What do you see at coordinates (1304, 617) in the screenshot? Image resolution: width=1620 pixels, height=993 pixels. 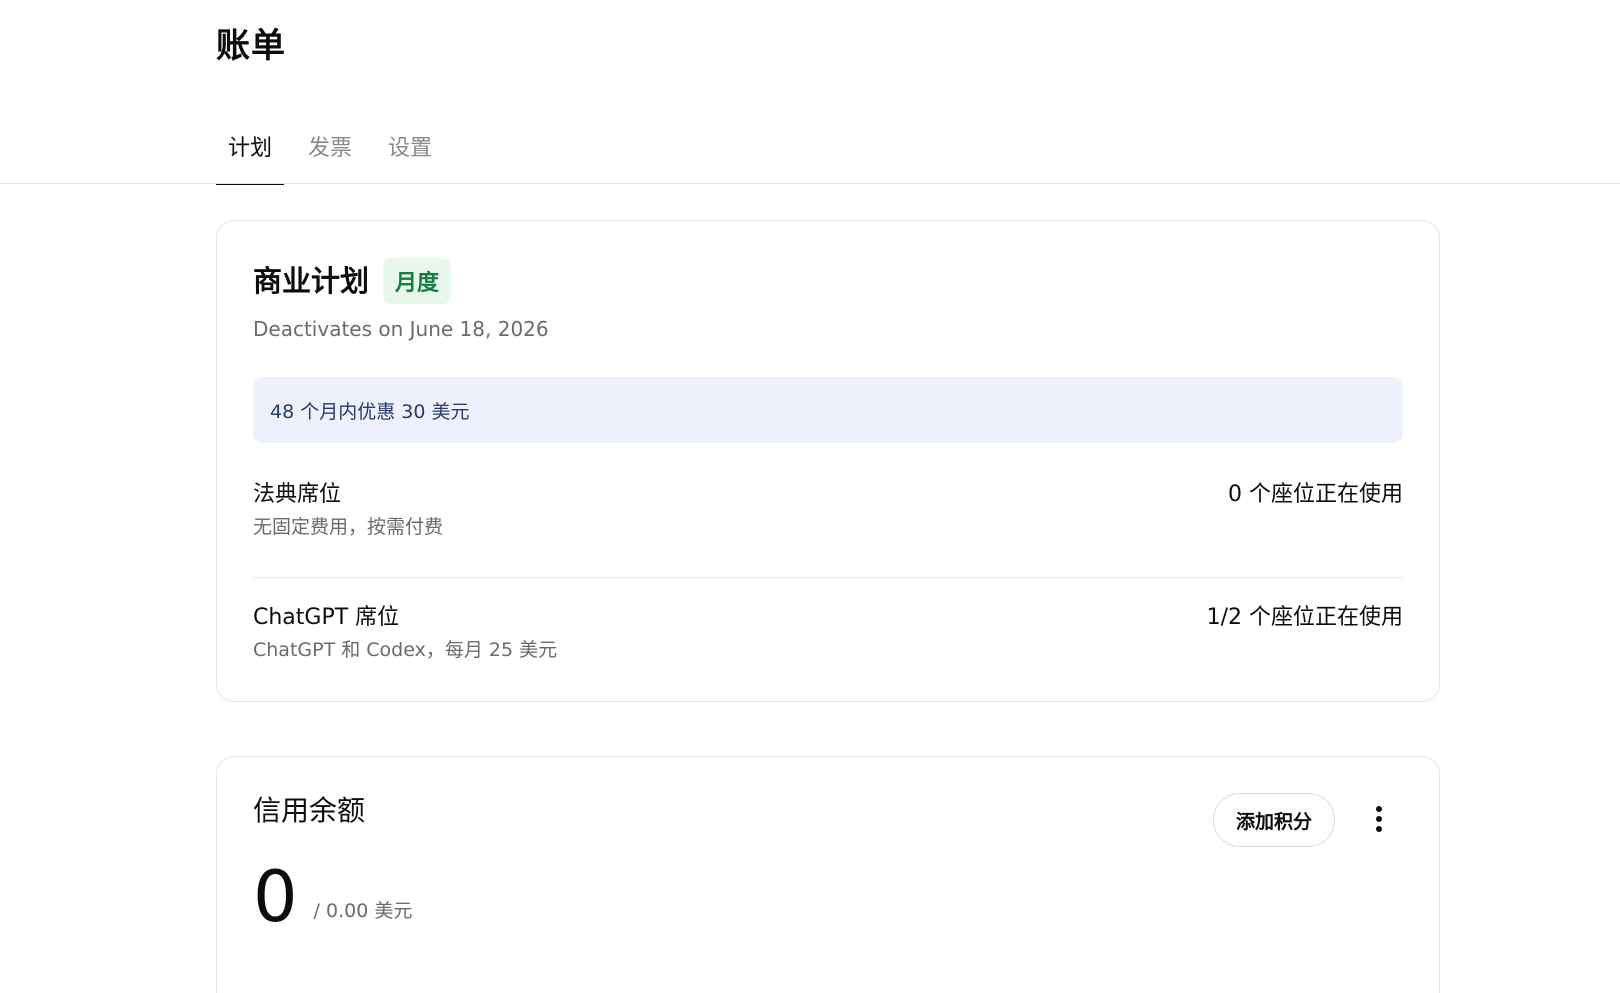 I see `seat-usage: 1/2 个座位正在使用` at bounding box center [1304, 617].